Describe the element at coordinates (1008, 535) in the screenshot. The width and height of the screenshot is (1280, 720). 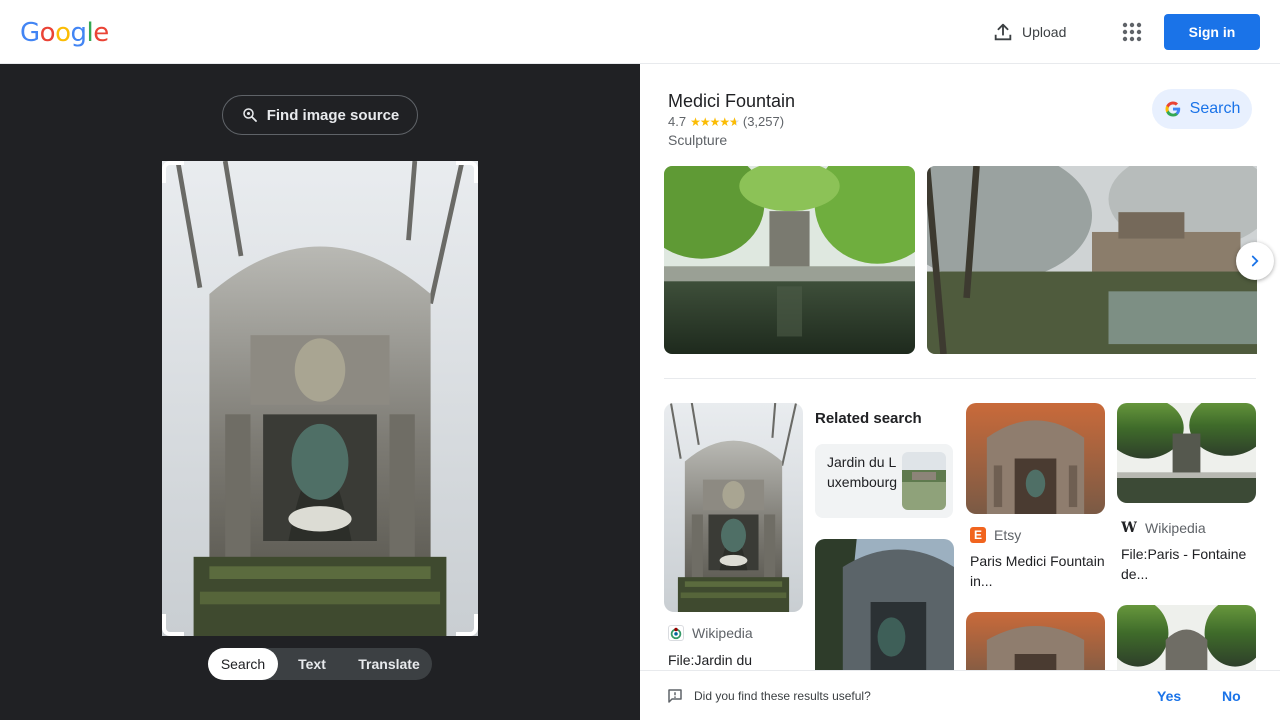
I see `source-name: Etsy` at that location.